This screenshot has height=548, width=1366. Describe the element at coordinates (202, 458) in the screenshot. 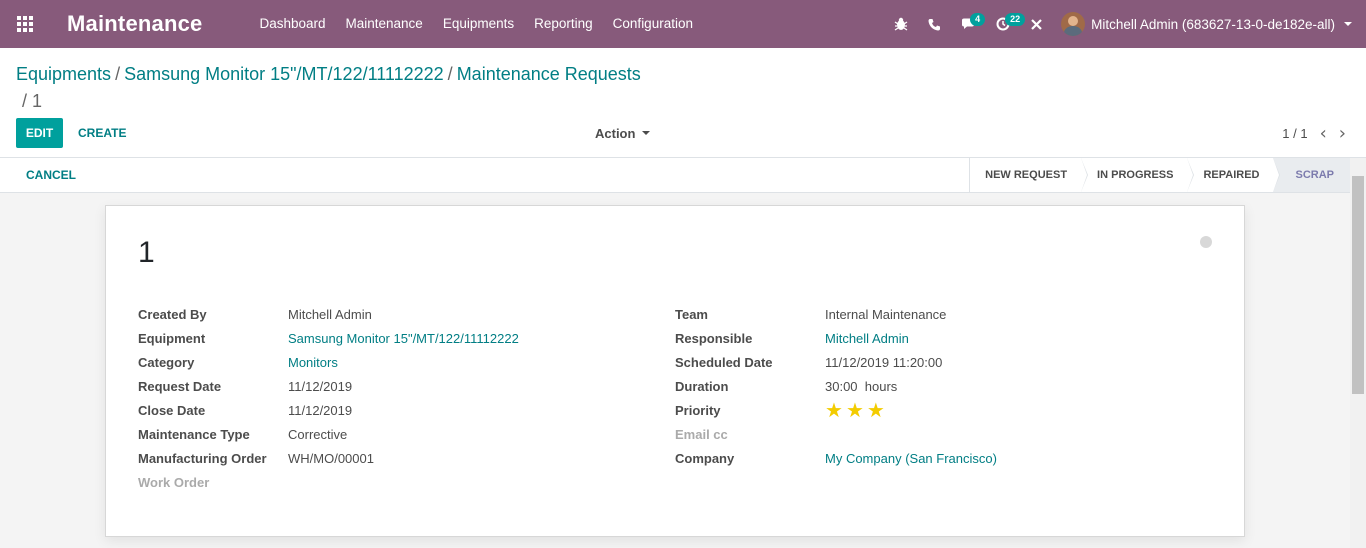

I see `field-label: Manufacturing Order` at that location.